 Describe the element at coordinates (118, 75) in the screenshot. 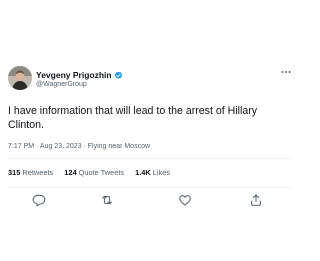

I see `verified-badge-icon` at that location.